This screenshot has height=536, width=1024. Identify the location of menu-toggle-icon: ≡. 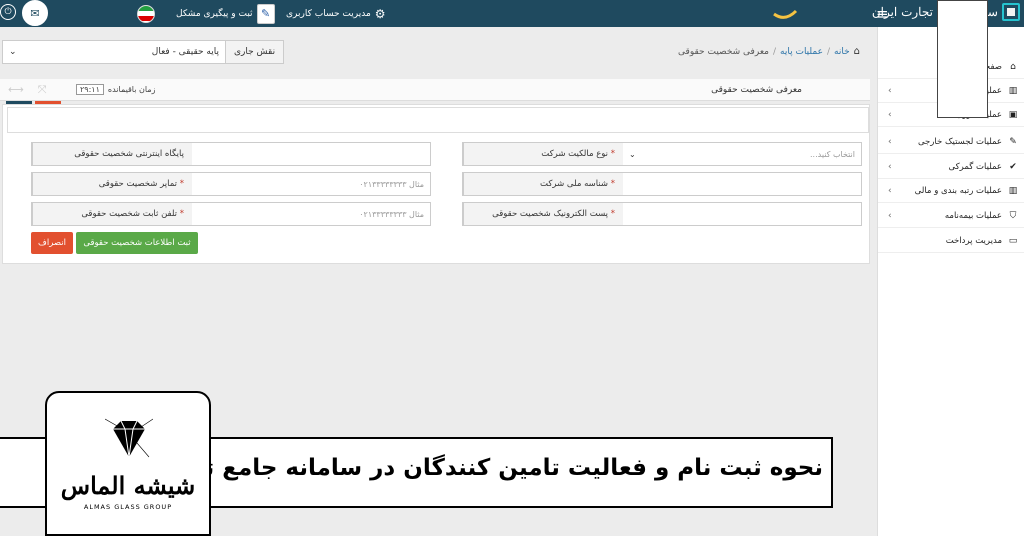
(882, 13).